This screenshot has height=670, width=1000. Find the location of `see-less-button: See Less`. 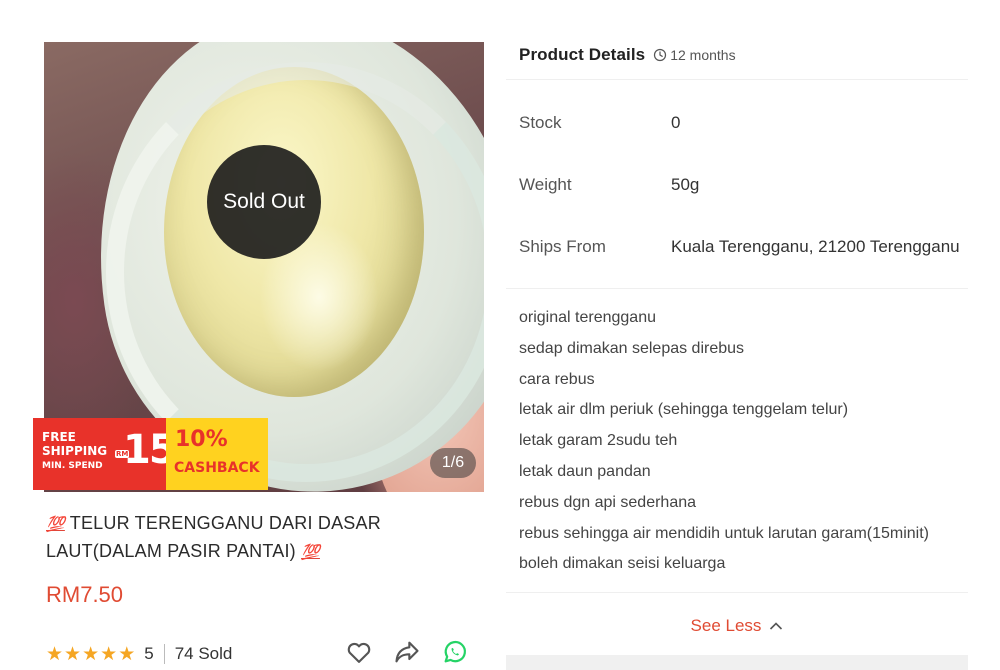

see-less-button: See Less is located at coordinates (737, 626).